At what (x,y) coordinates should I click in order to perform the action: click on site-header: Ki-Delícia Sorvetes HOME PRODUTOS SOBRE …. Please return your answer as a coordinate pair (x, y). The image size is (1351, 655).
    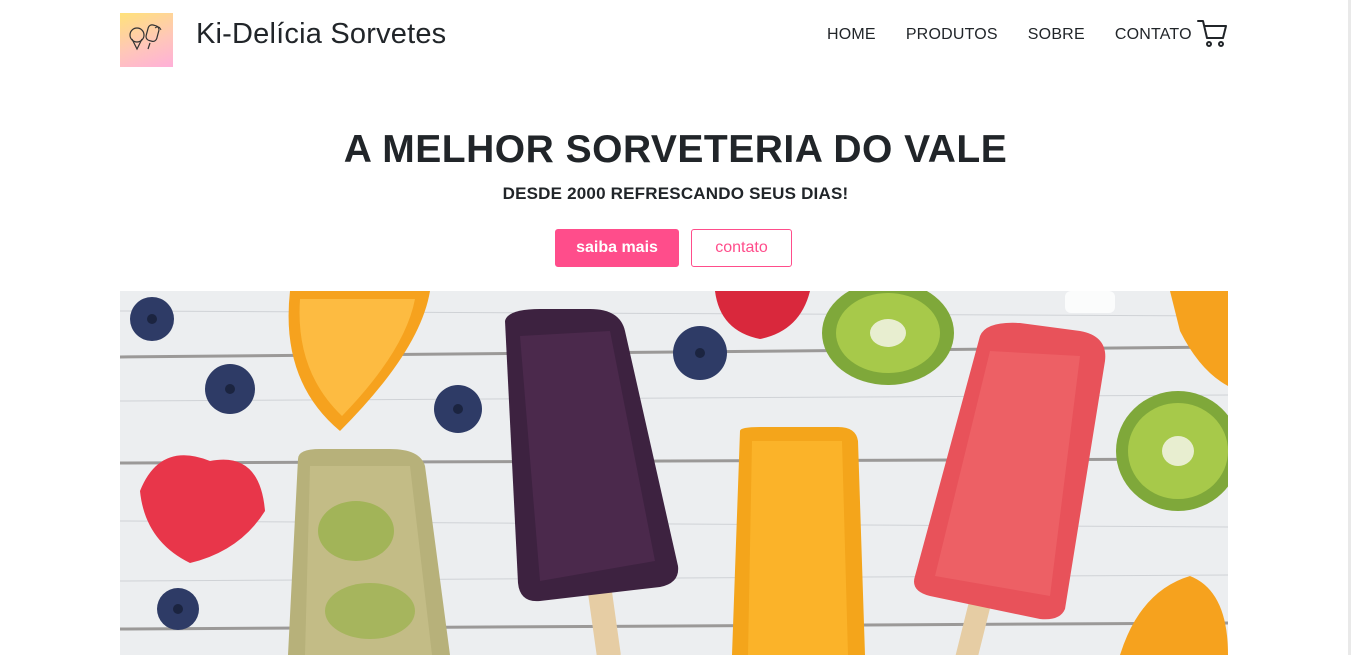
    Looking at the image, I should click on (675, 40).